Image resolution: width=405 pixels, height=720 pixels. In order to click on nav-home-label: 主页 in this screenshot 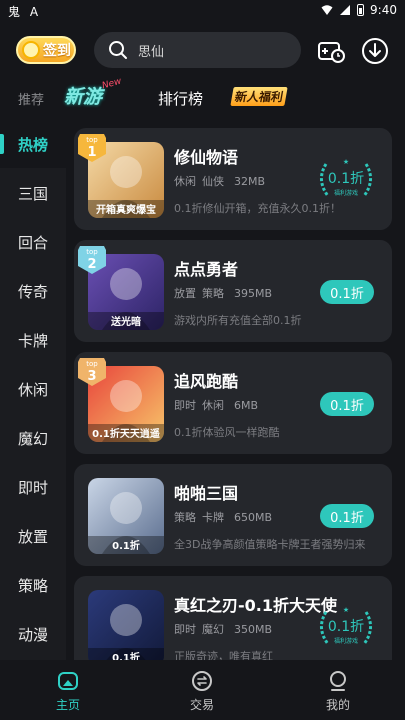, I will do `click(67, 705)`.